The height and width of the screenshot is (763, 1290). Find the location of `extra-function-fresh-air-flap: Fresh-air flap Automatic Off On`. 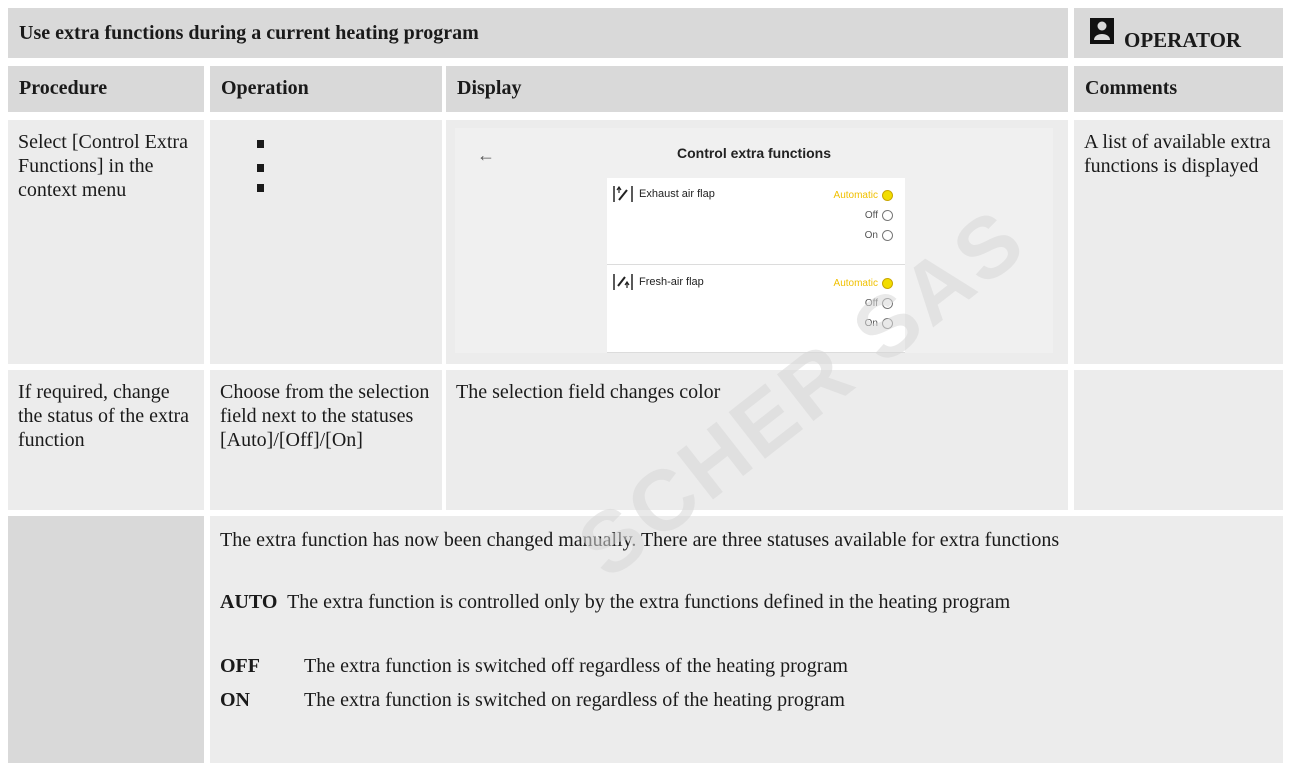

extra-function-fresh-air-flap: Fresh-air flap Automatic Off On is located at coordinates (756, 308).